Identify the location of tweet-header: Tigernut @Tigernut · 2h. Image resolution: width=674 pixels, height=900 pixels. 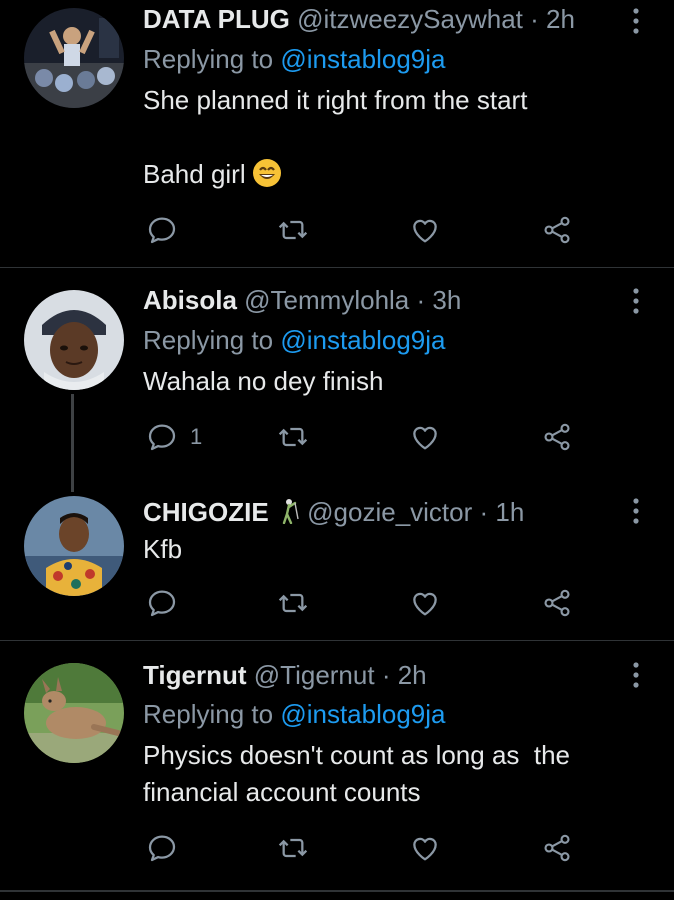
(285, 675).